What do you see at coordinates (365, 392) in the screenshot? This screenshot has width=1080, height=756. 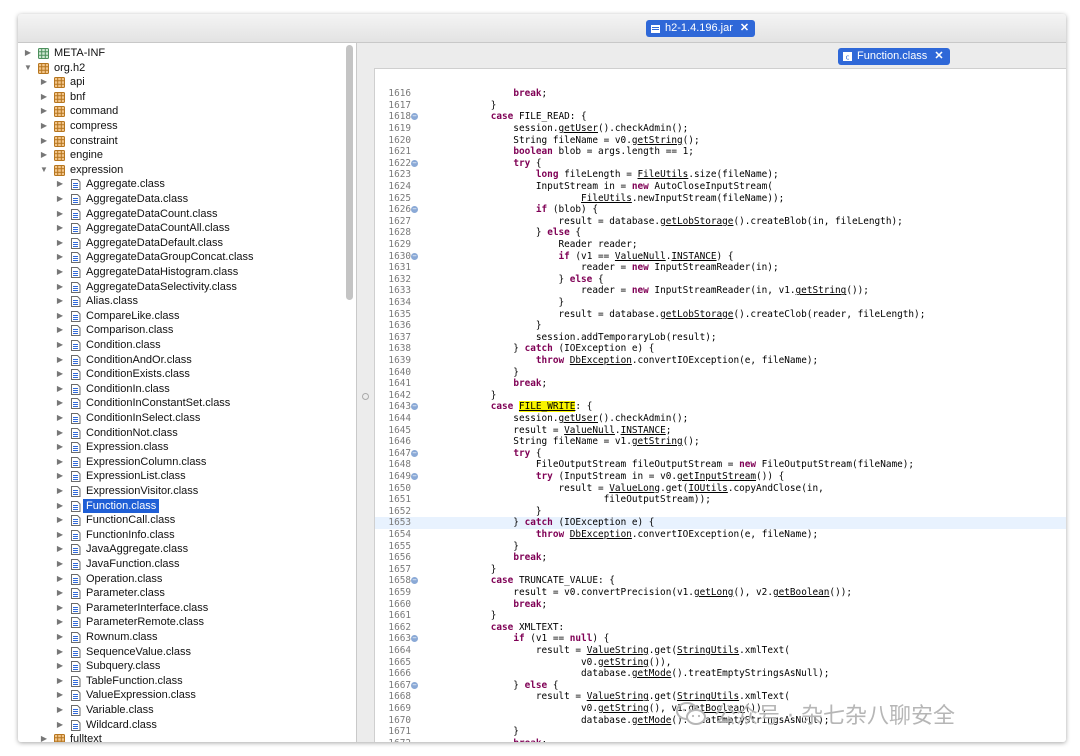 I see `pane-splitter` at bounding box center [365, 392].